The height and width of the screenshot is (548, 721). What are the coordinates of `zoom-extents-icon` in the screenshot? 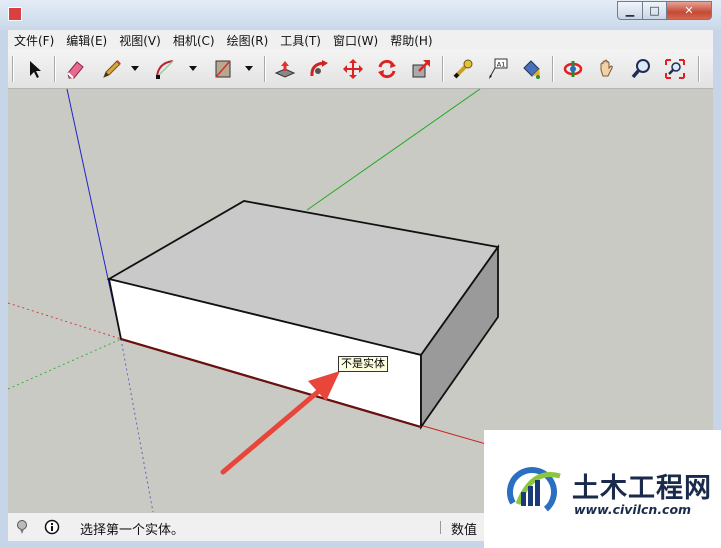 It's located at (675, 69).